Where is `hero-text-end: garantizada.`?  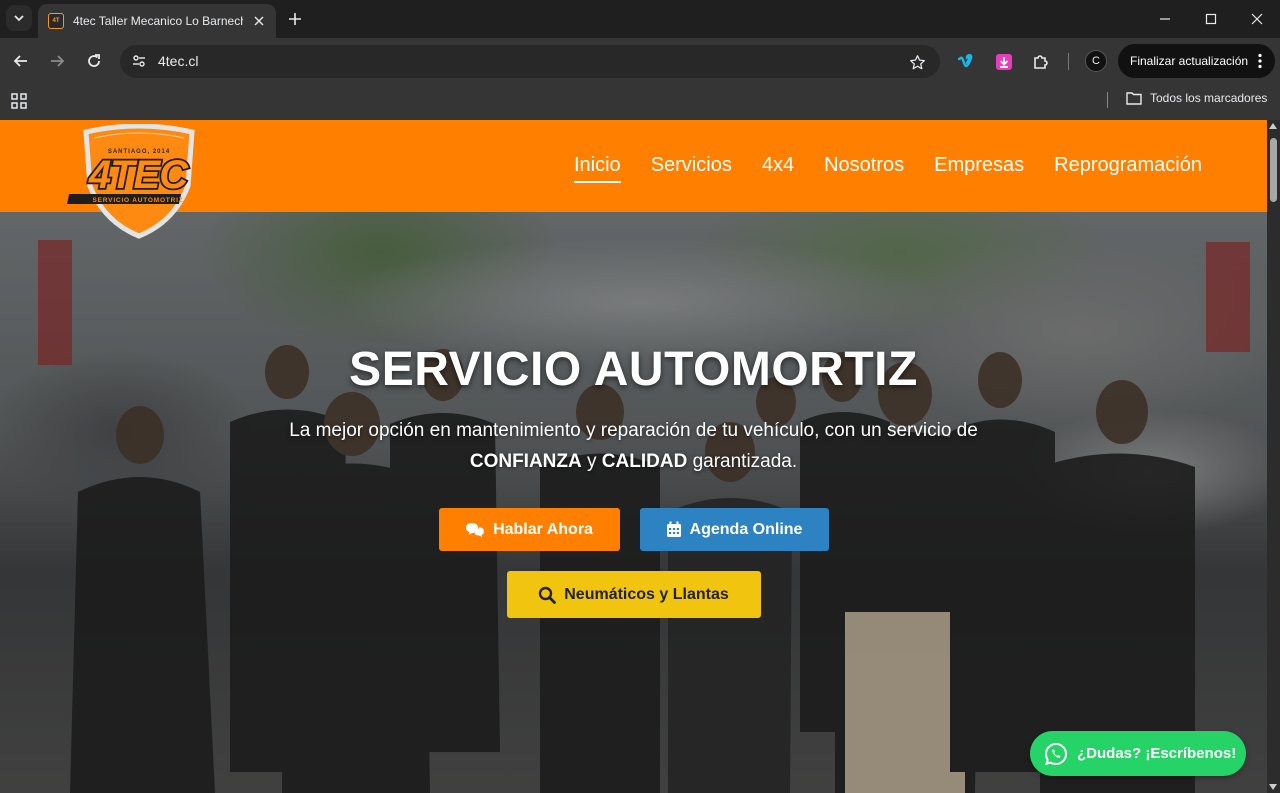
hero-text-end: garantizada. is located at coordinates (745, 461).